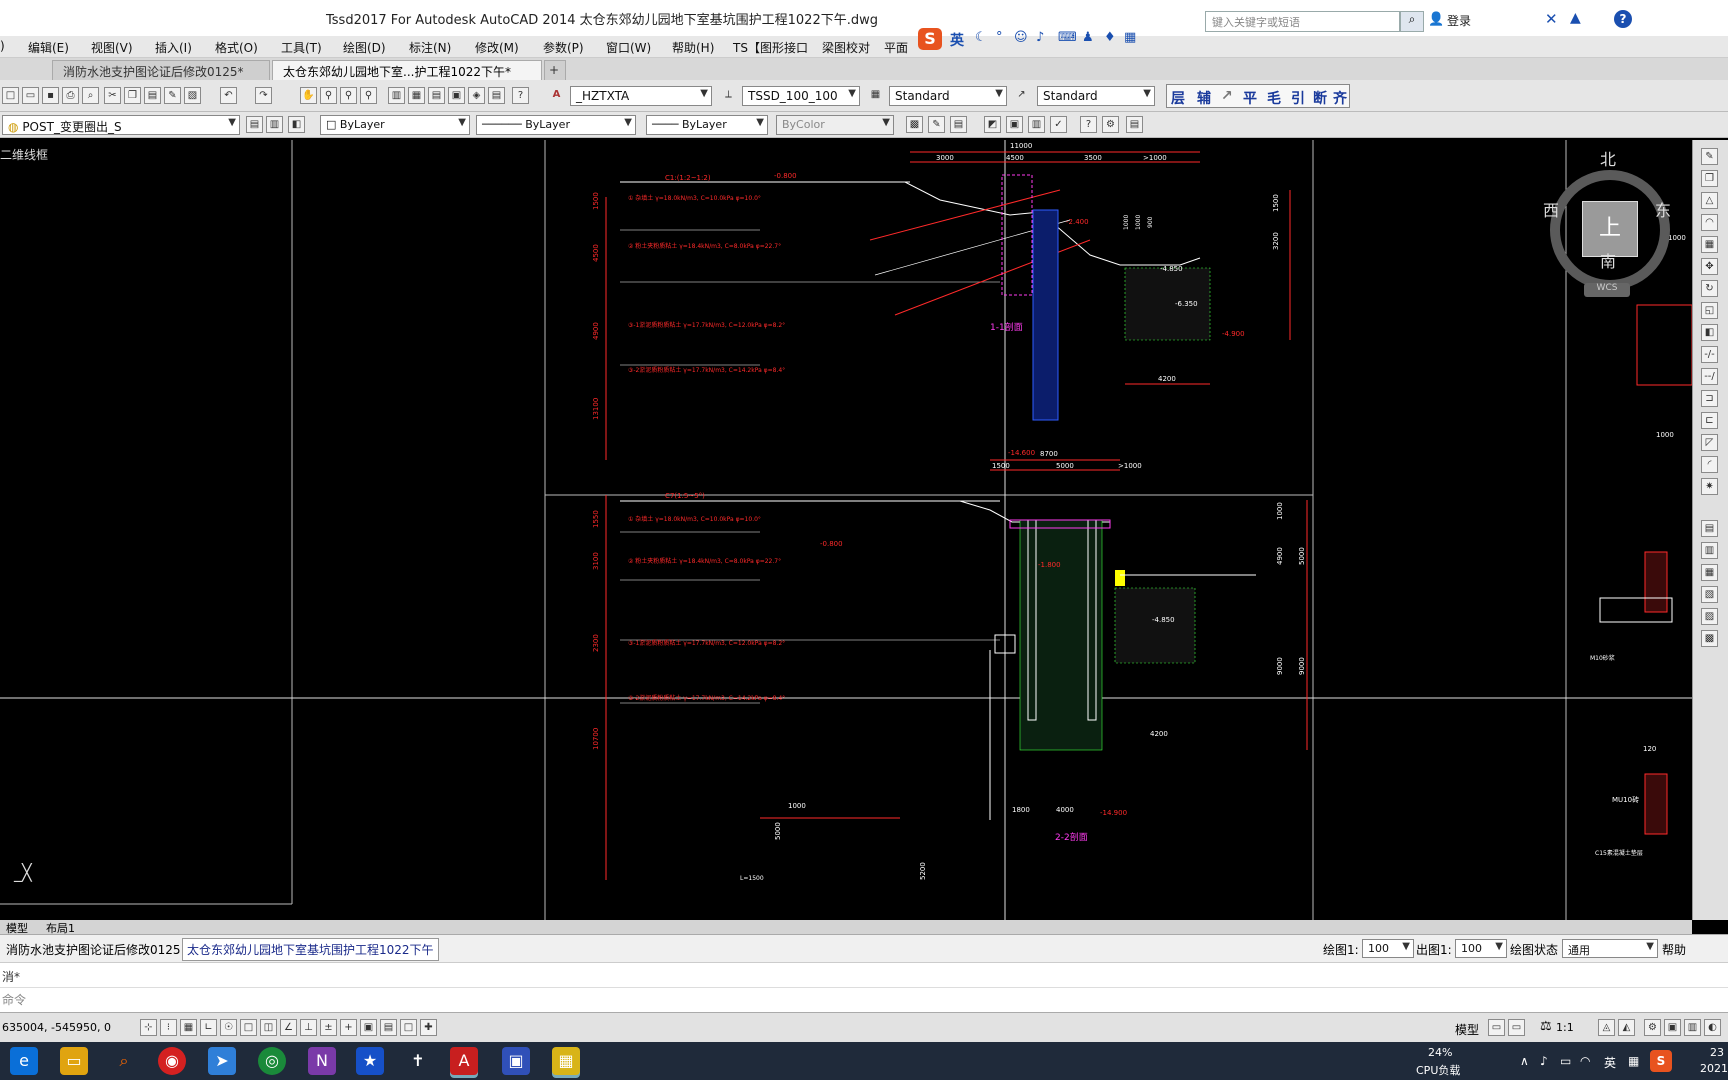 The height and width of the screenshot is (1080, 1728). I want to click on menu-beam-check: 梁图校对, so click(846, 47).